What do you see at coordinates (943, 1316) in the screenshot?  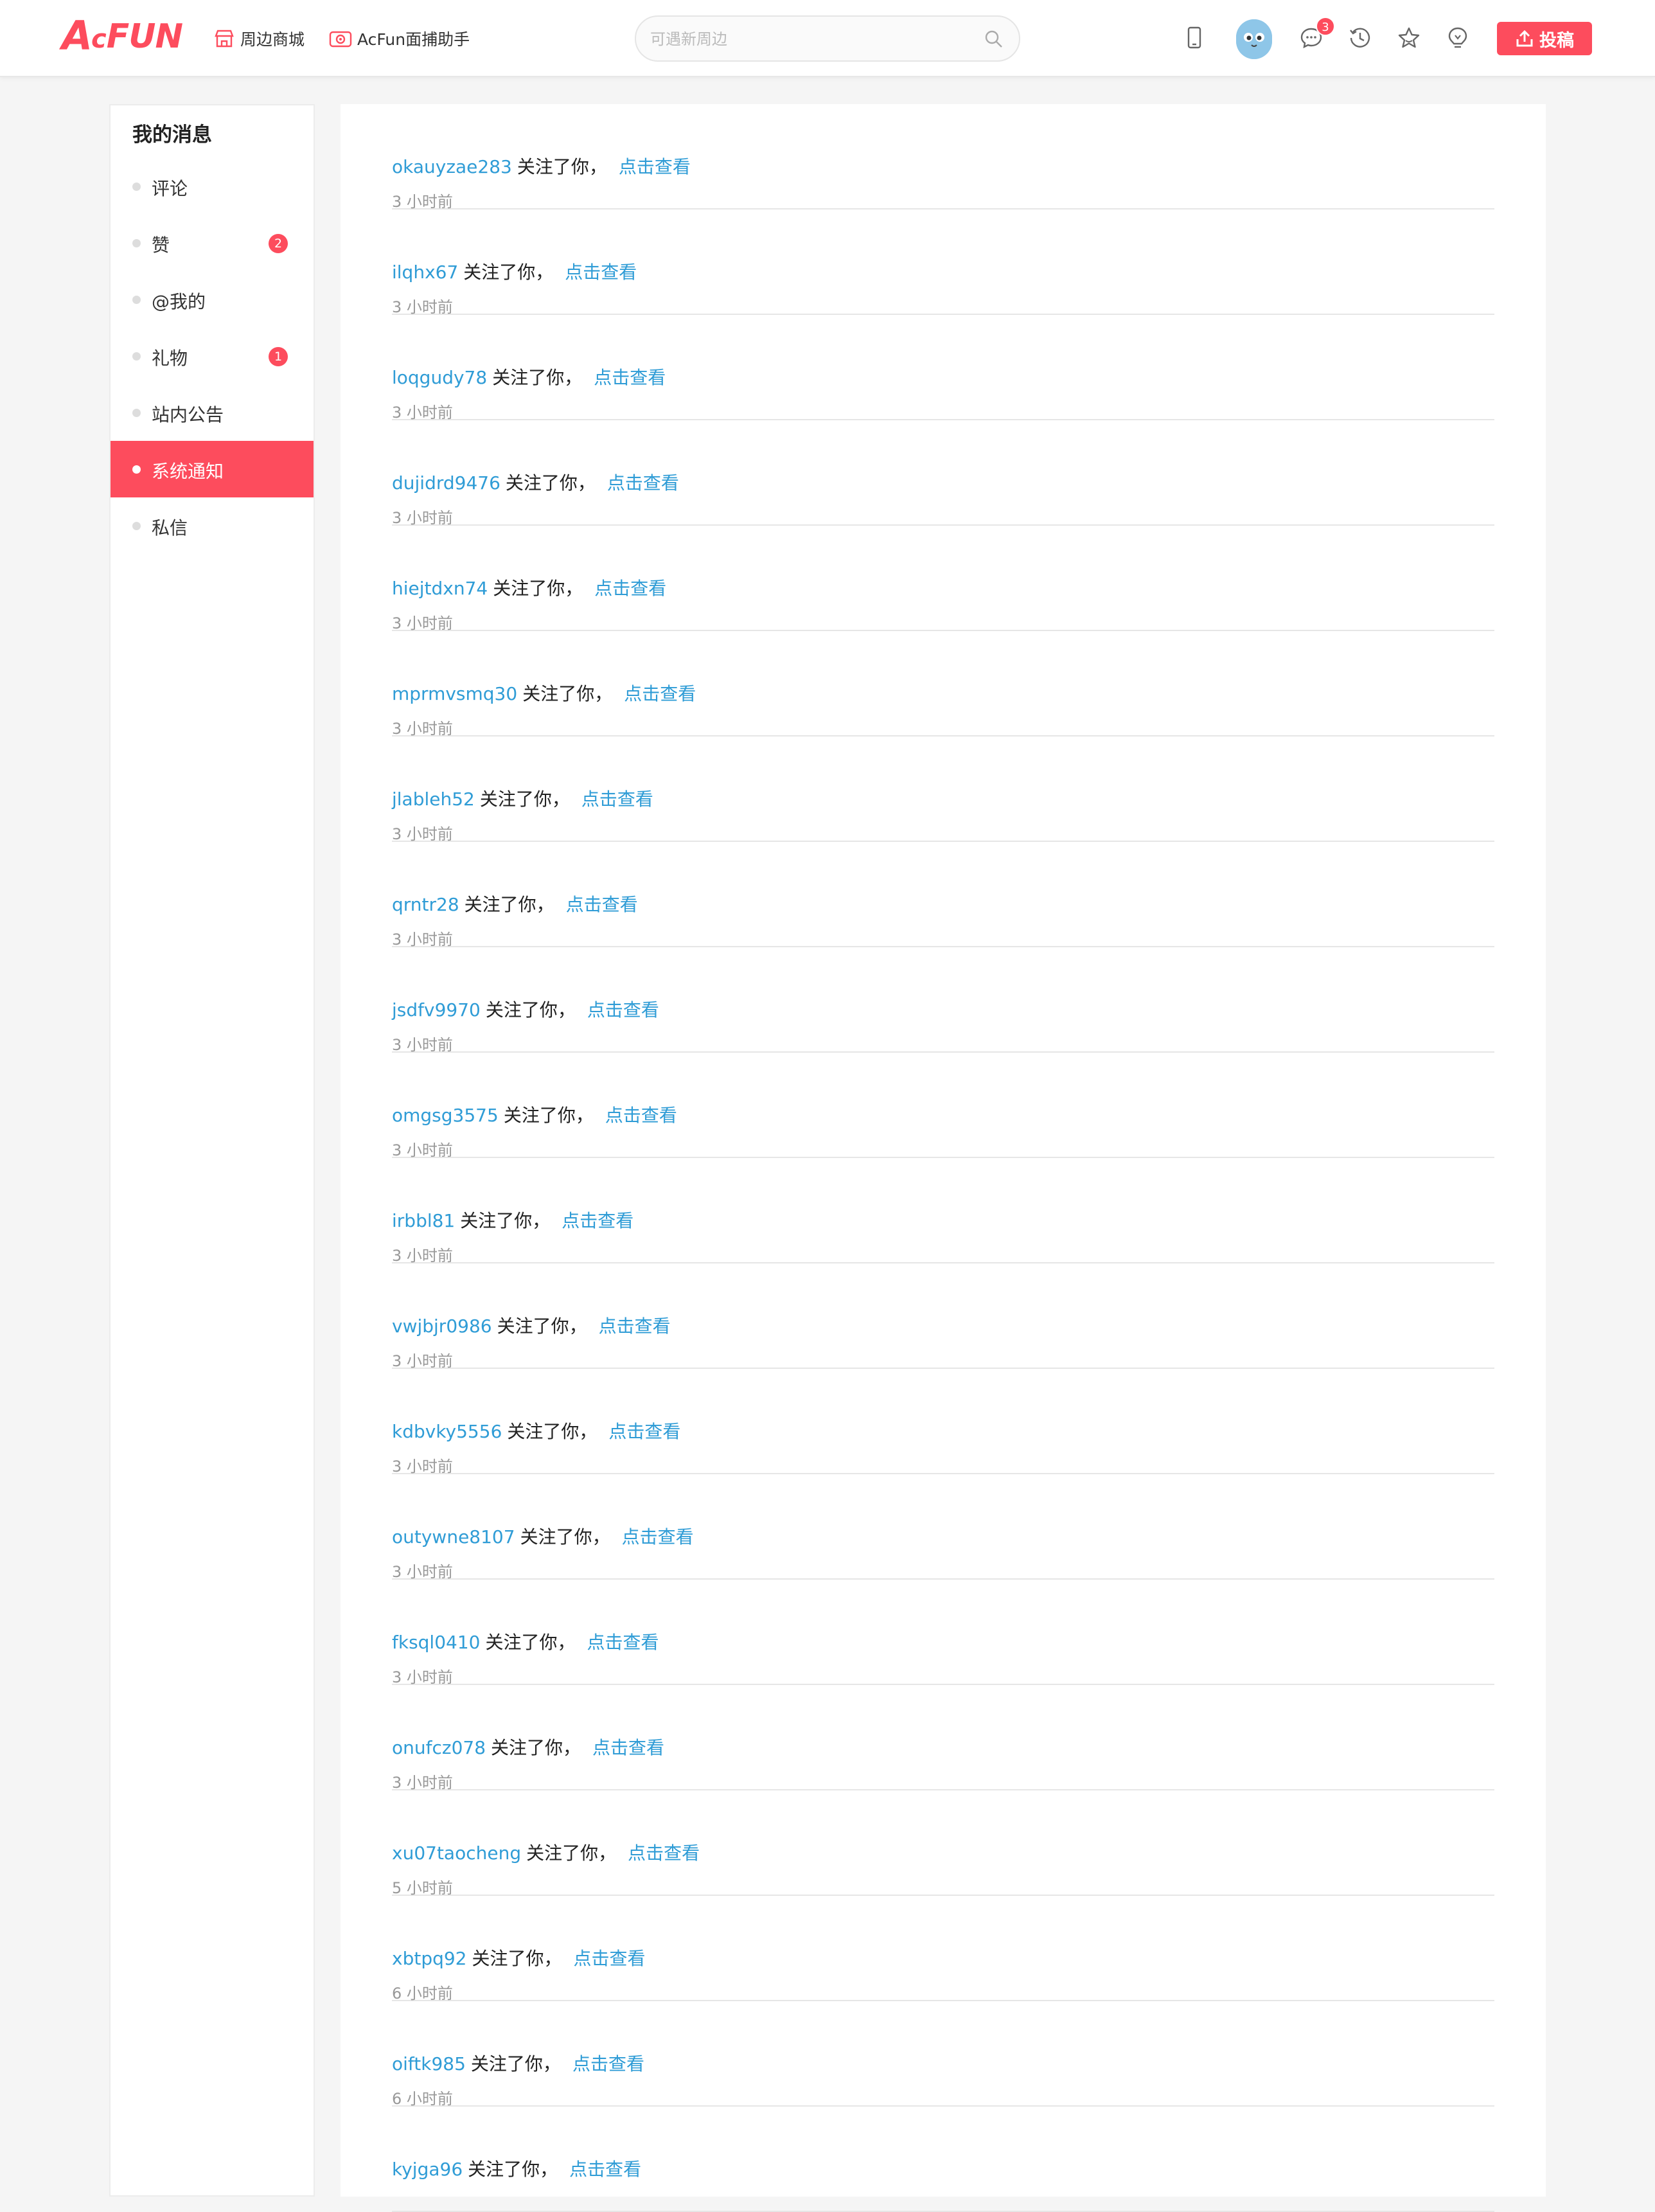 I see `list-item: vwjbjr0986 关注了你， 点击查看 3 小时前` at bounding box center [943, 1316].